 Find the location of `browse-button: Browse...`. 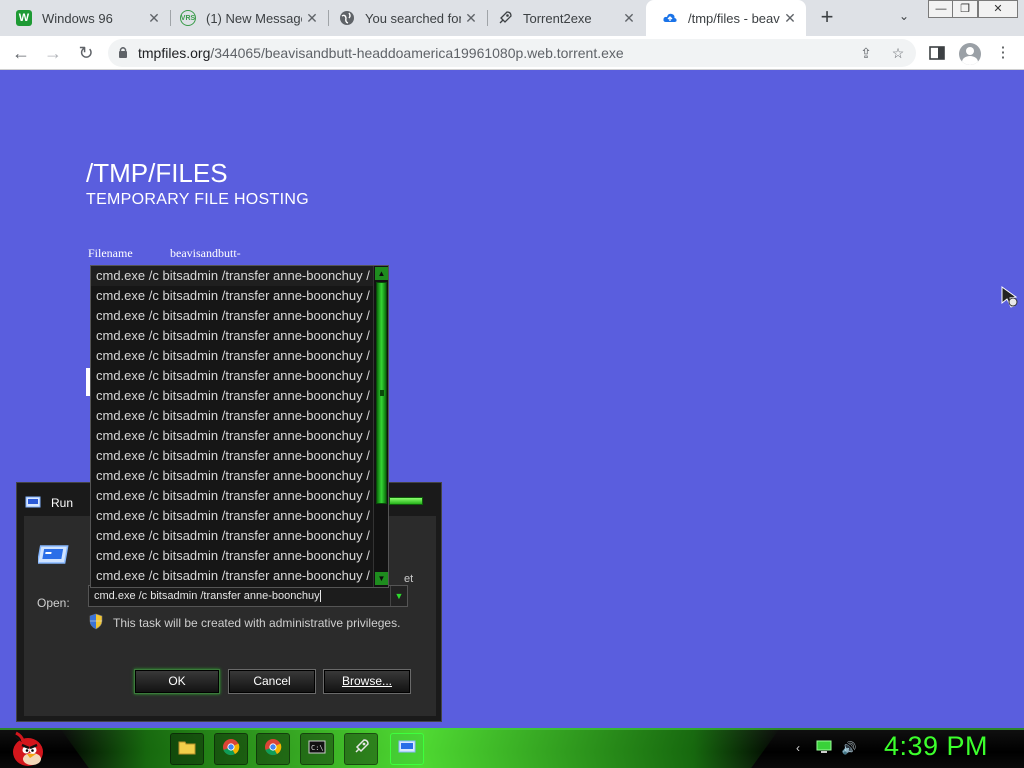

browse-button: Browse... is located at coordinates (367, 681).